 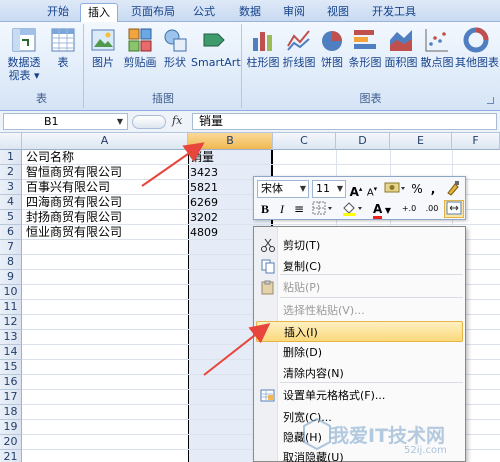 What do you see at coordinates (11, 217) in the screenshot?
I see `row-header: 5` at bounding box center [11, 217].